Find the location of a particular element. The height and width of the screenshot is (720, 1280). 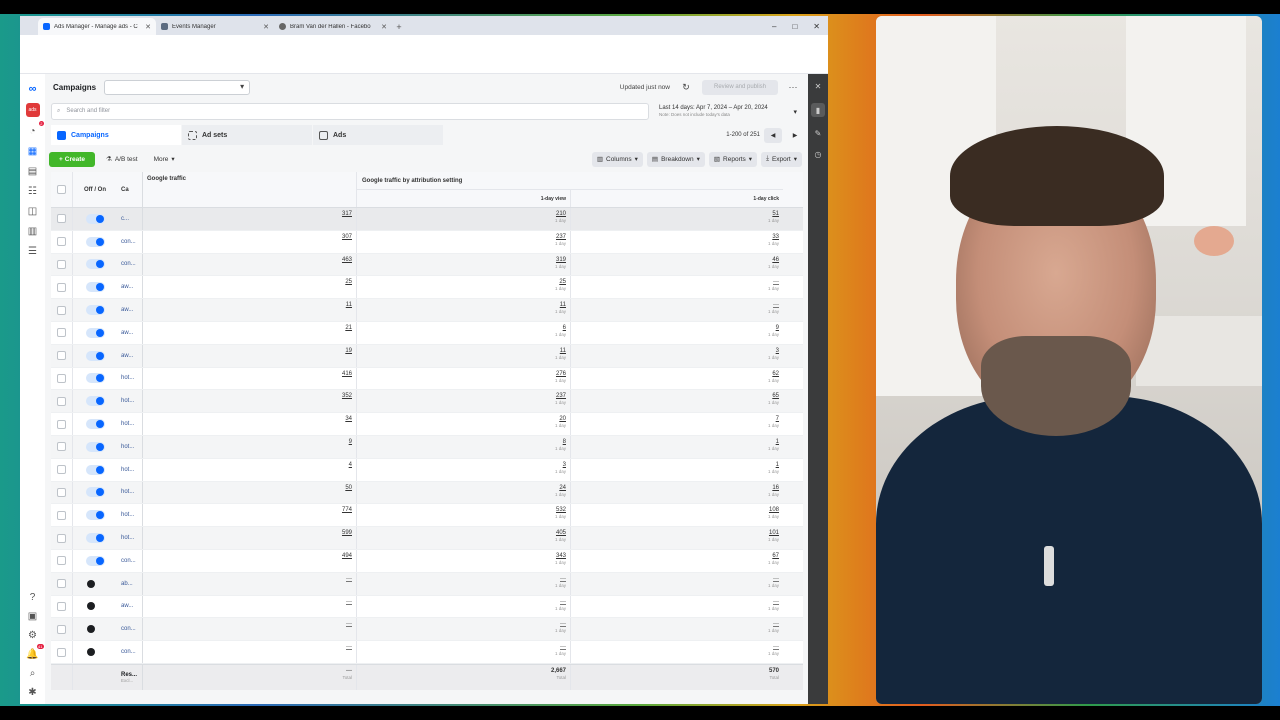

one-day-click-value: 33 is located at coordinates (775, 237).